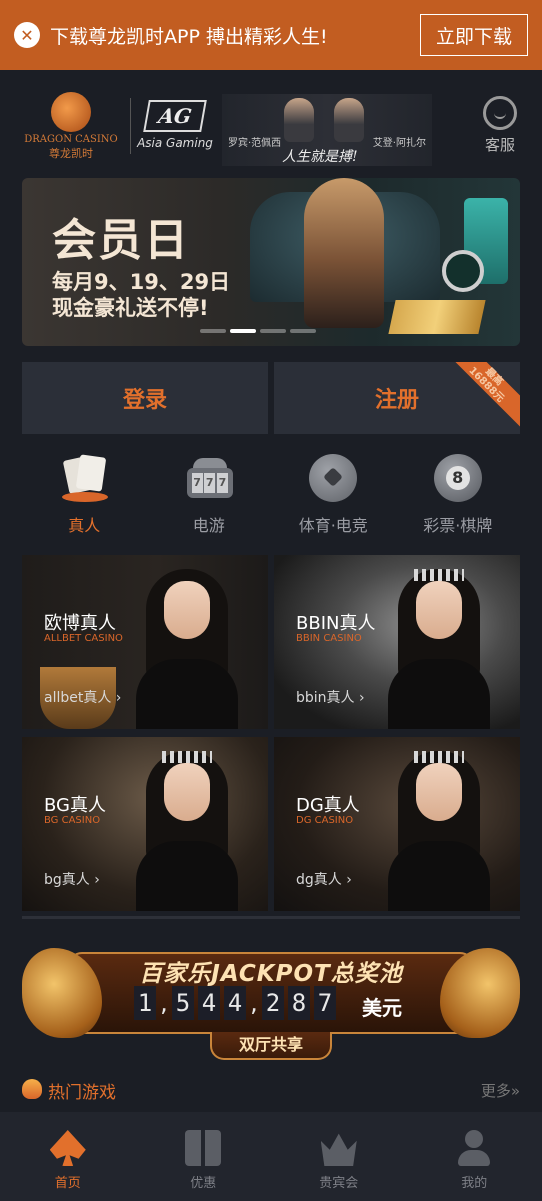 This screenshot has height=1201, width=542. I want to click on headset-icon, so click(500, 113).